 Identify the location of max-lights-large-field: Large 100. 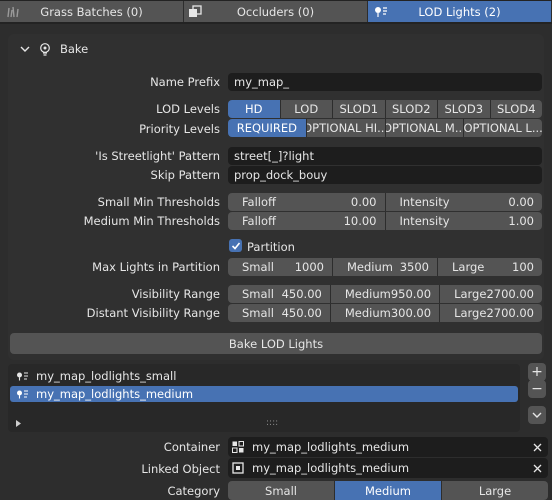
(490, 267).